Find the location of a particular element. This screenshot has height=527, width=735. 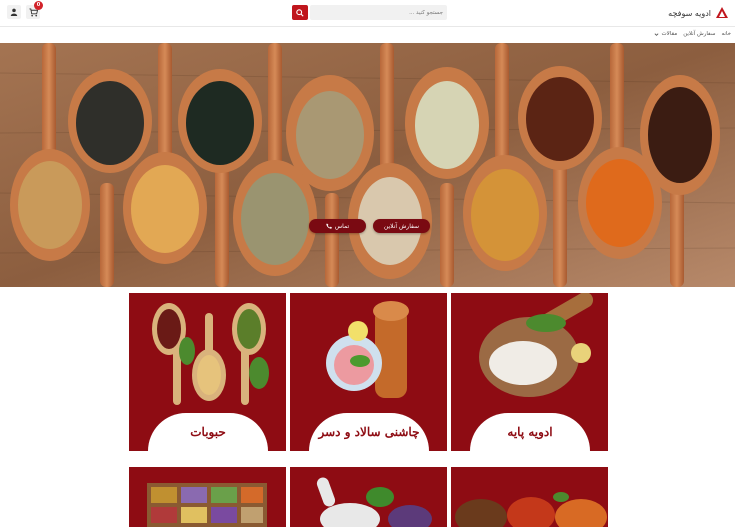

chevron-down-icon is located at coordinates (657, 34).